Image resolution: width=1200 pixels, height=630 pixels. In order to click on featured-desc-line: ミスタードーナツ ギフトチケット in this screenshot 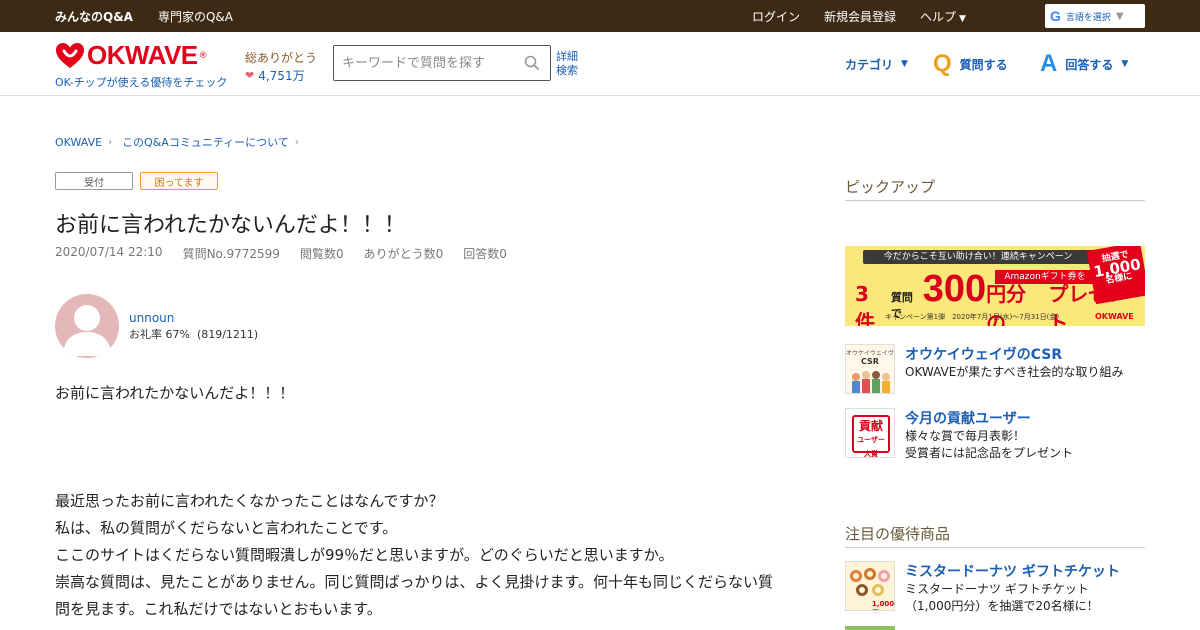, I will do `click(997, 589)`.